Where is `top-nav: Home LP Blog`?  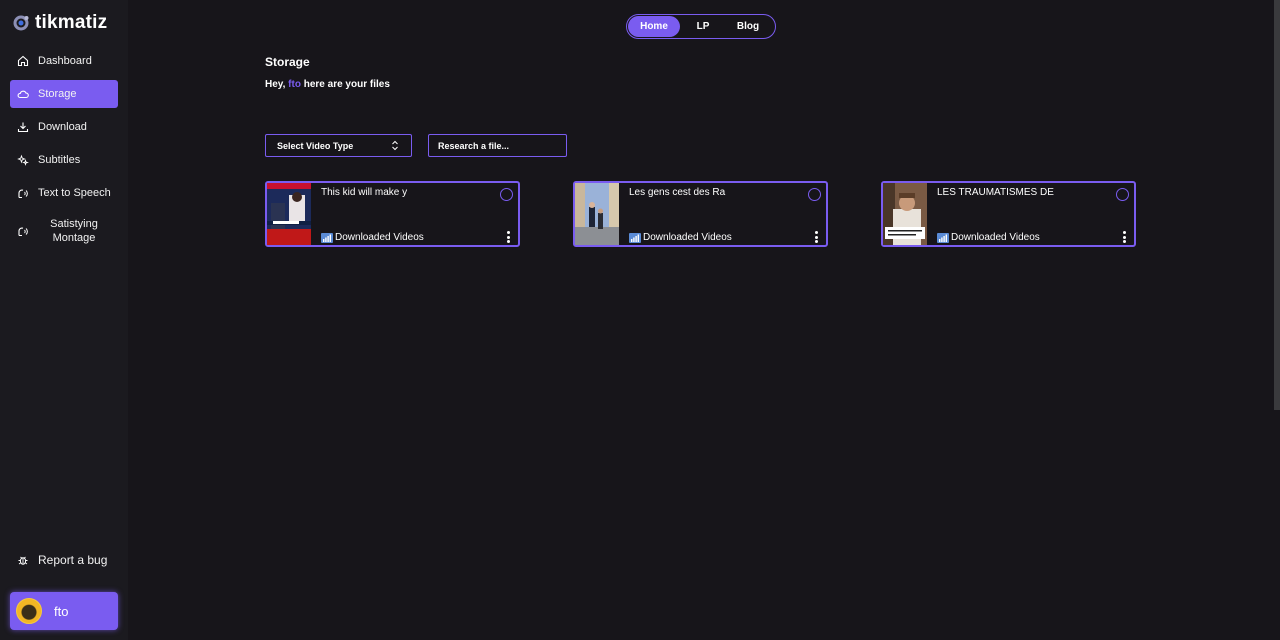 top-nav: Home LP Blog is located at coordinates (701, 26).